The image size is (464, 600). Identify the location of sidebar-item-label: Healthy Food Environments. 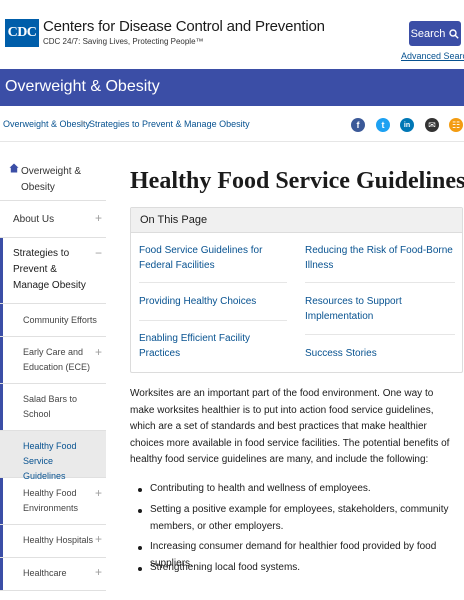
(51, 500).